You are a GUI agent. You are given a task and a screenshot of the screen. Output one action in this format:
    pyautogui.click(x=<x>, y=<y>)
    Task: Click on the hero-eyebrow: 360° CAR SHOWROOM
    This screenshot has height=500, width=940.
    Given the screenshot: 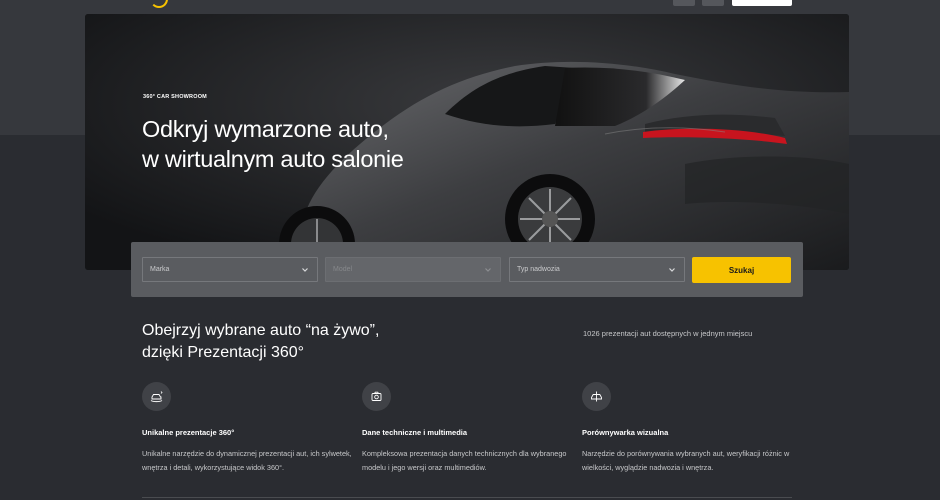 What is the action you would take?
    pyautogui.click(x=175, y=97)
    